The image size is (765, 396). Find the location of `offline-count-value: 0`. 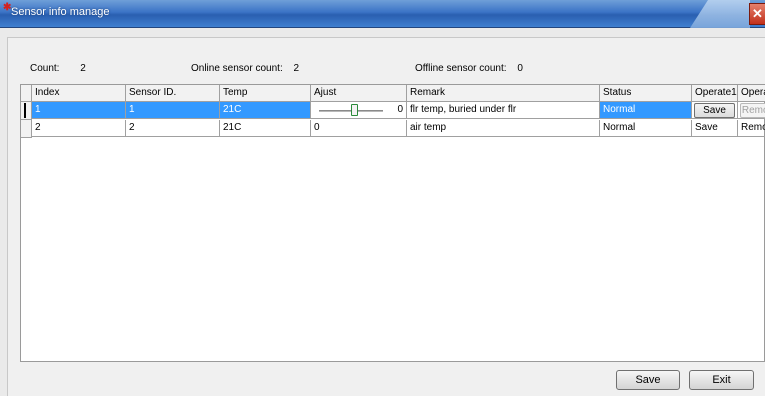

offline-count-value: 0 is located at coordinates (520, 68).